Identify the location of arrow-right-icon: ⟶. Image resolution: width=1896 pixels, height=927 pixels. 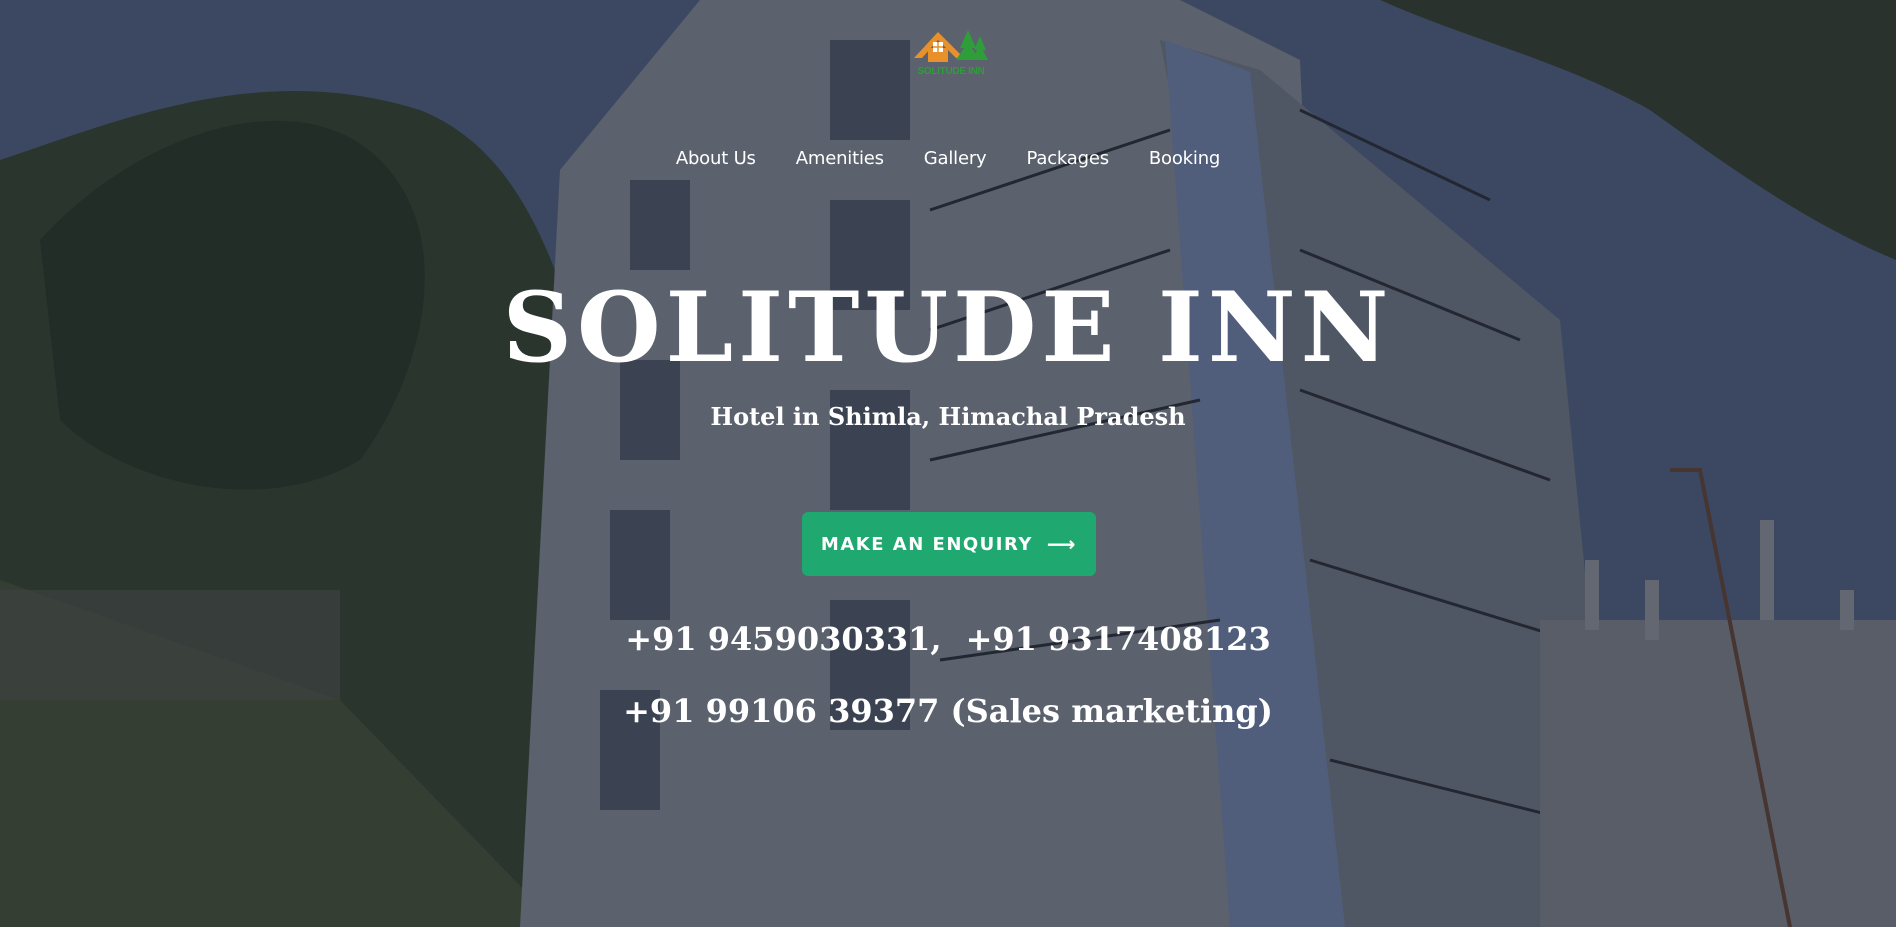
(1062, 544).